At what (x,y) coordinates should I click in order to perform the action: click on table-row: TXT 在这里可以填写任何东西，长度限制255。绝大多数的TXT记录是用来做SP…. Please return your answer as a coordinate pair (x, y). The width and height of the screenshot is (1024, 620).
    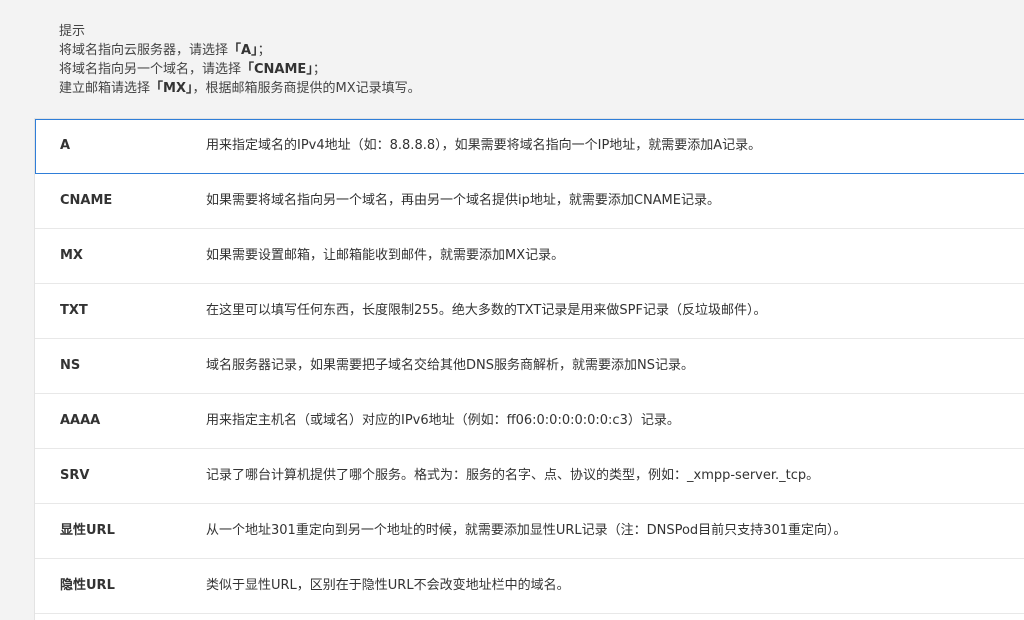
    Looking at the image, I should click on (529, 311).